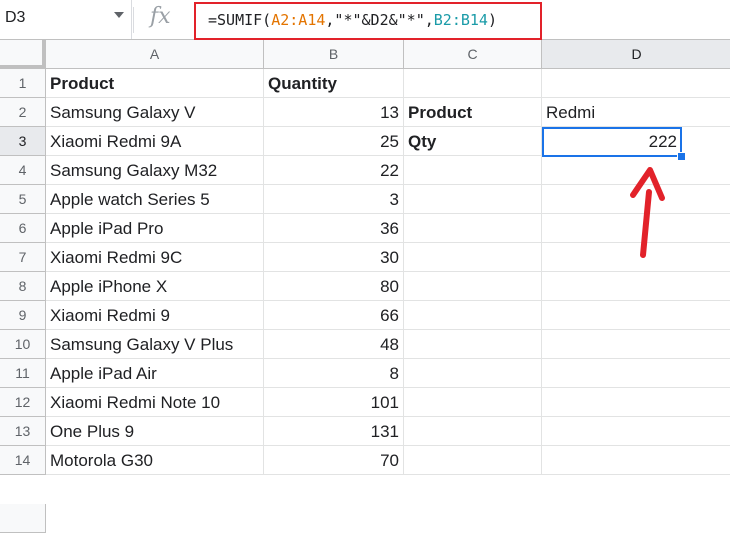  What do you see at coordinates (646, 223) in the screenshot?
I see `arrow-shaft` at bounding box center [646, 223].